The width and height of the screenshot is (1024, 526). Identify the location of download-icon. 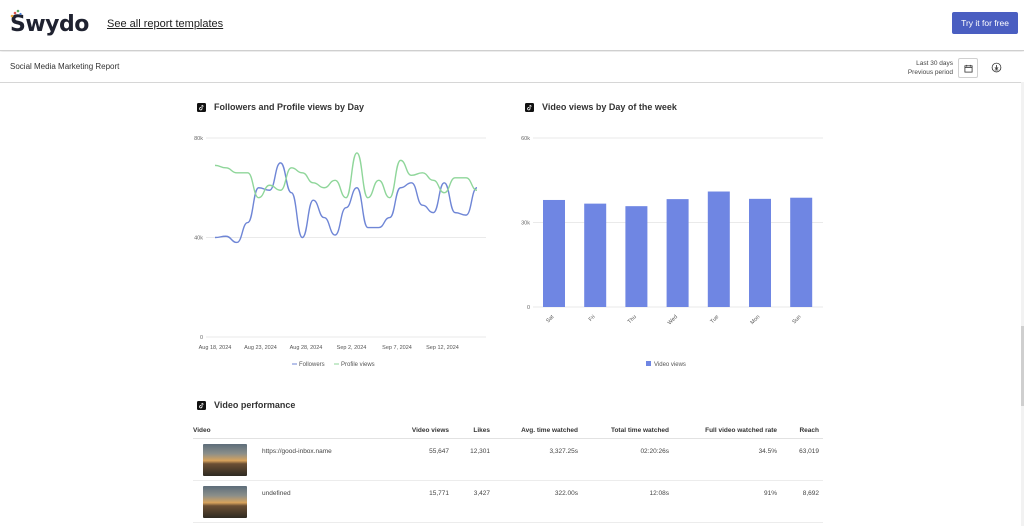
(996, 67).